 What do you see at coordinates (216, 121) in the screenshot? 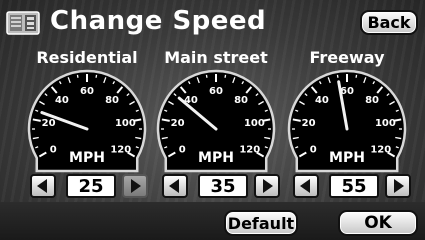
I see `speedometer-main-street: 020406080100120MPH` at bounding box center [216, 121].